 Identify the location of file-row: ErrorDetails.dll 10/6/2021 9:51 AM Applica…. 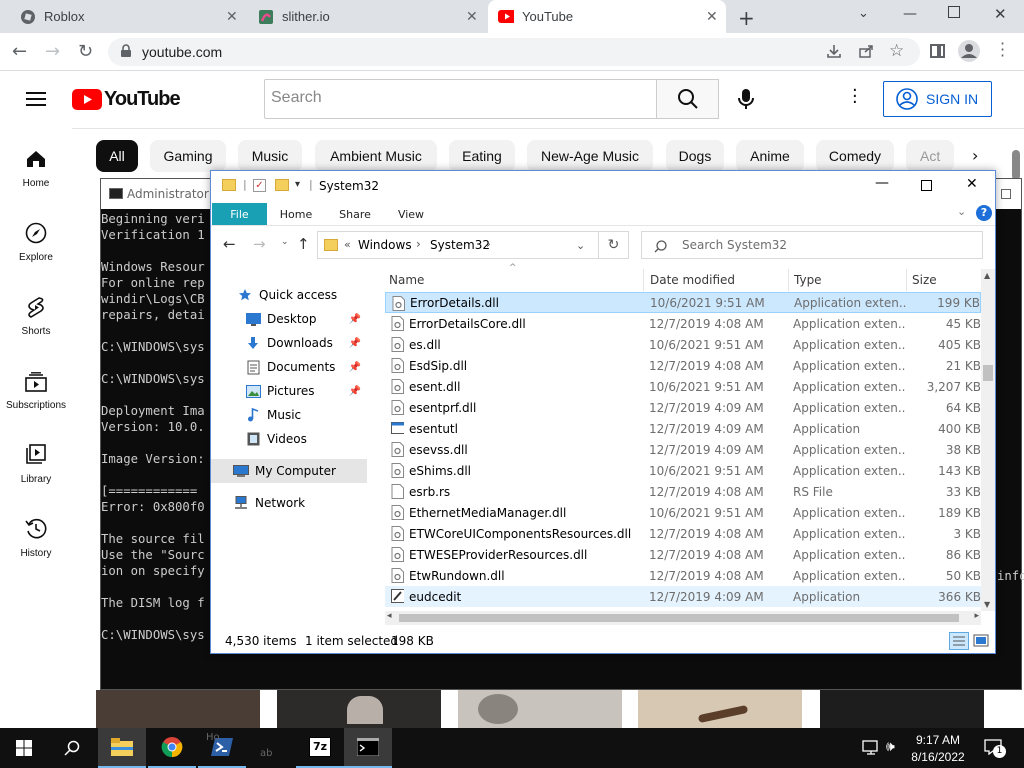
(683, 302).